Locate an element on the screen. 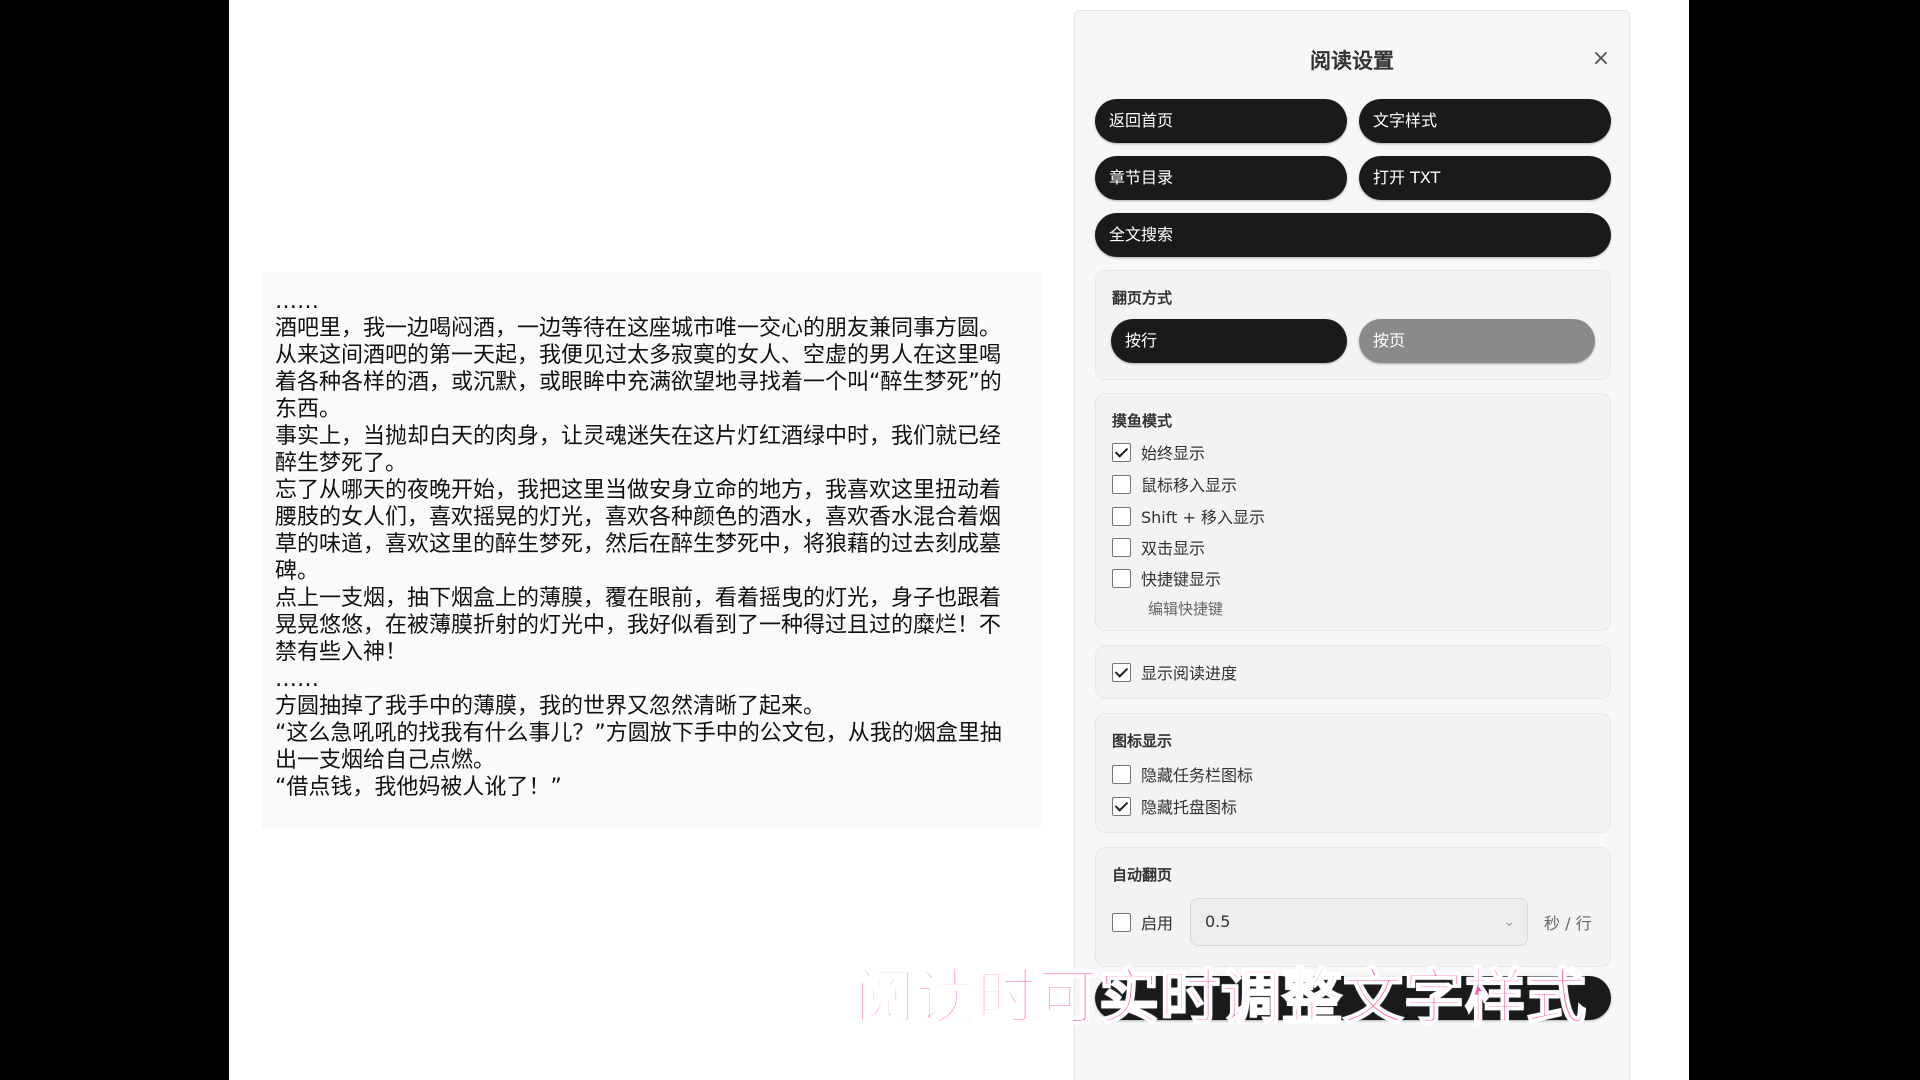  option-hide-taskbar-icon: 隐藏任务栏图标 is located at coordinates (1182, 774).